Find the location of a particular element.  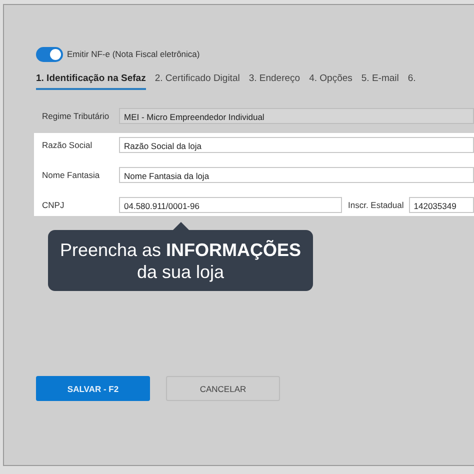

cancel-button: CANCELAR is located at coordinates (223, 388).